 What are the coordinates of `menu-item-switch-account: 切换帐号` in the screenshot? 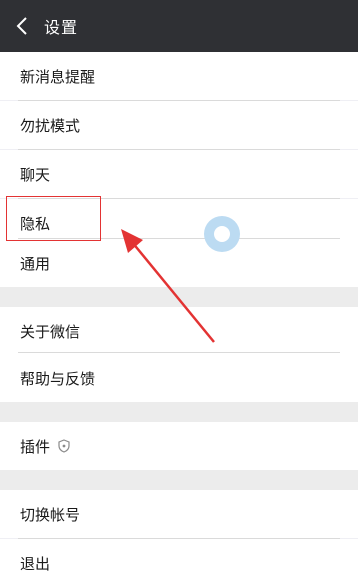 It's located at (179, 514).